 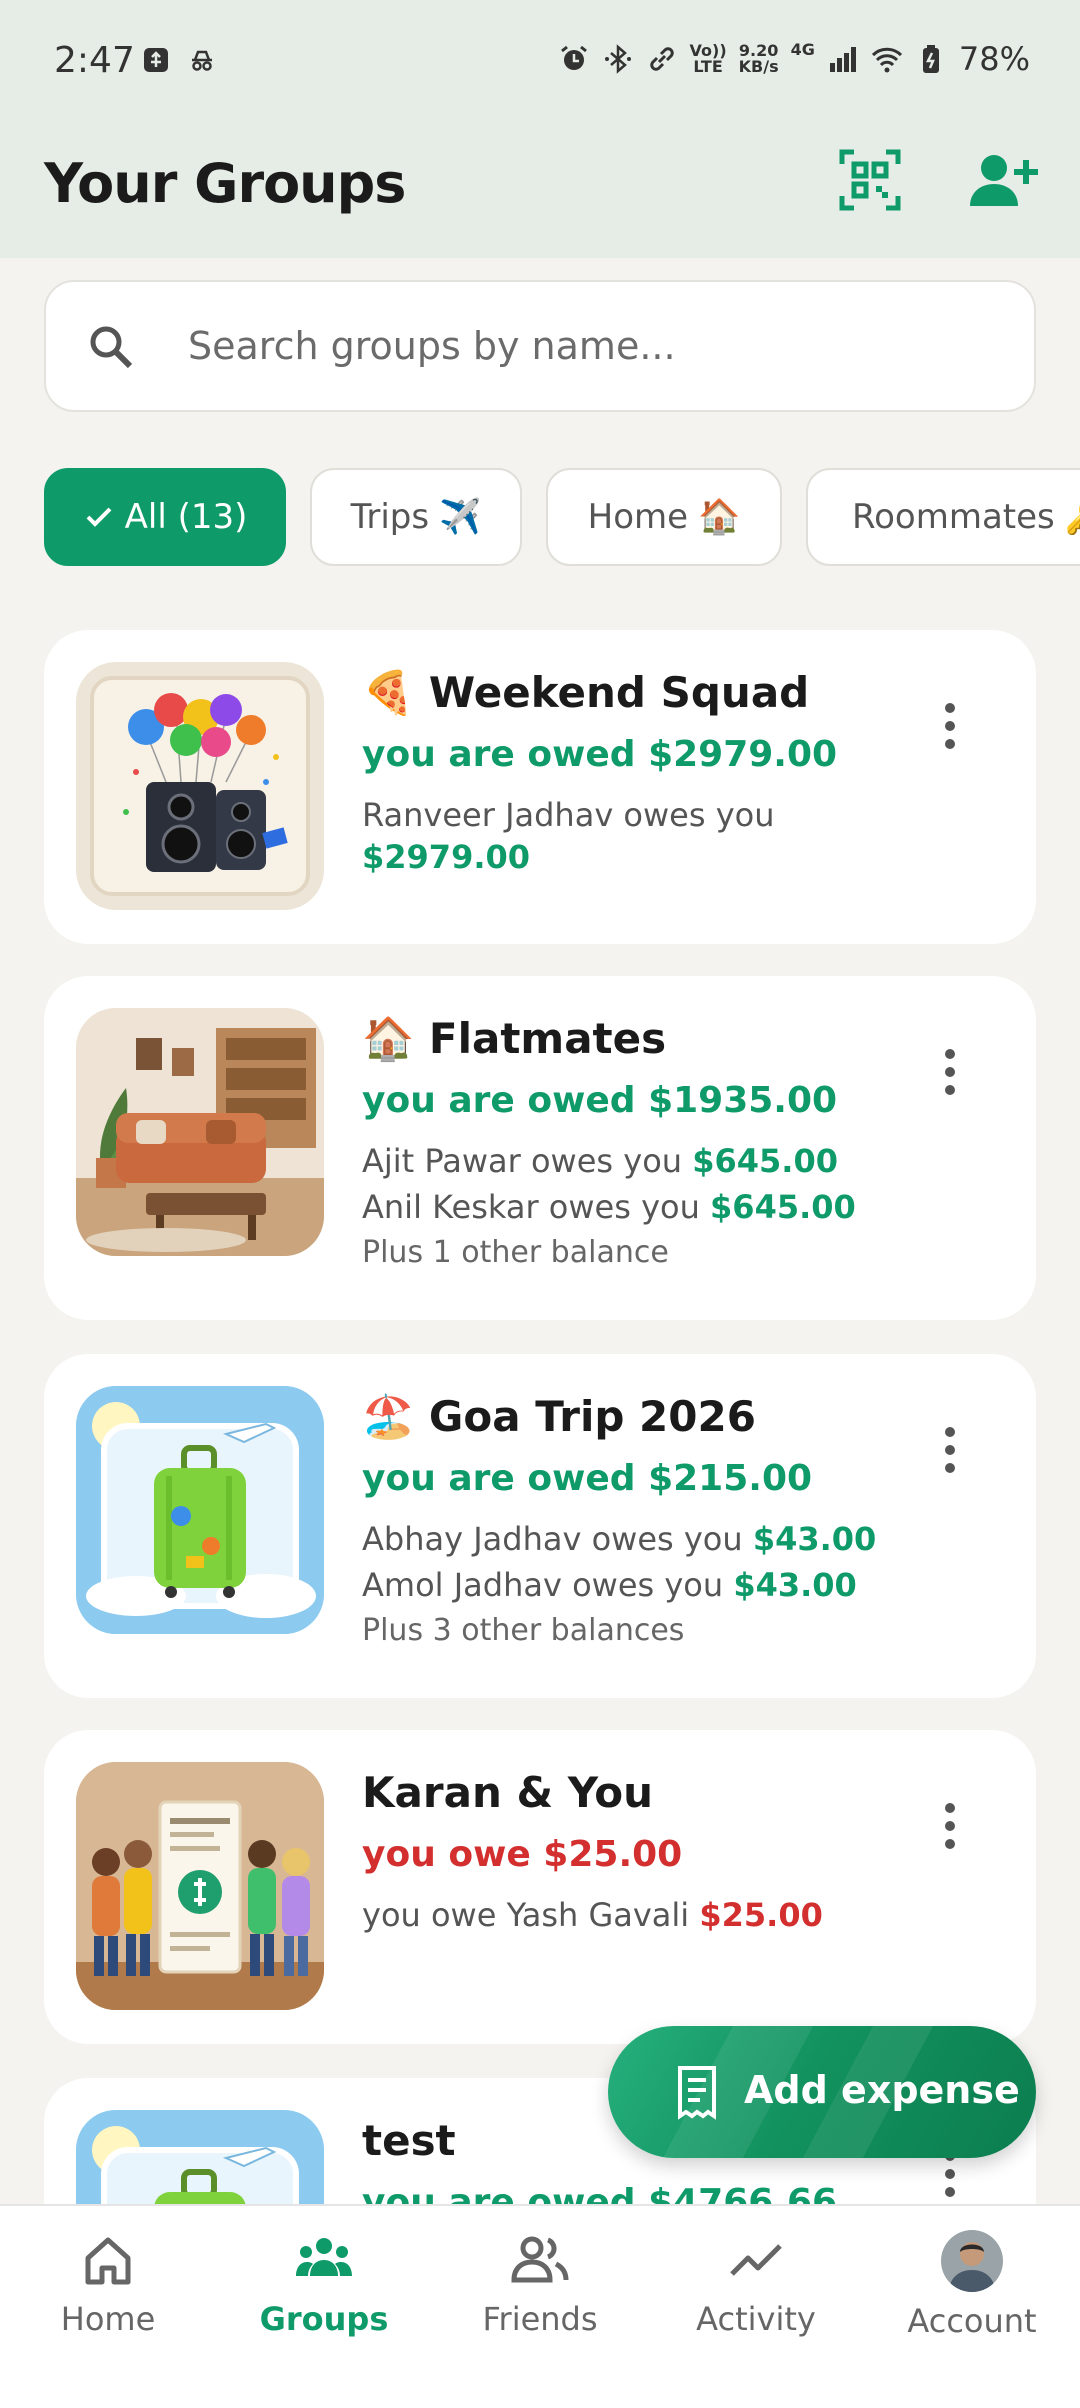 What do you see at coordinates (708, 66) in the screenshot?
I see `lte-label: LTE` at bounding box center [708, 66].